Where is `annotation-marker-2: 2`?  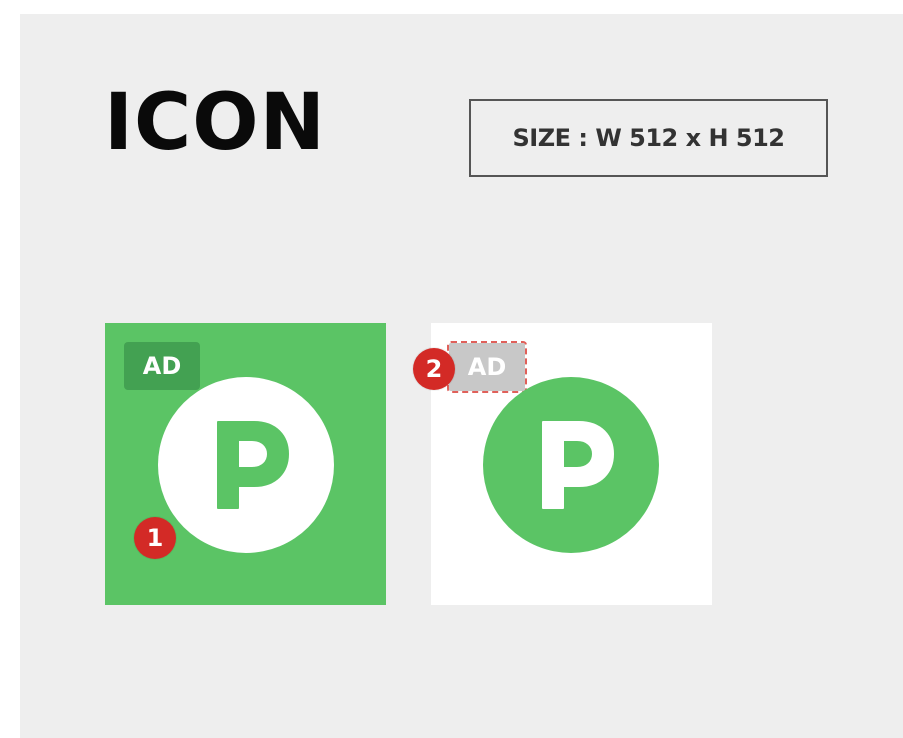
annotation-marker-2: 2 is located at coordinates (434, 369).